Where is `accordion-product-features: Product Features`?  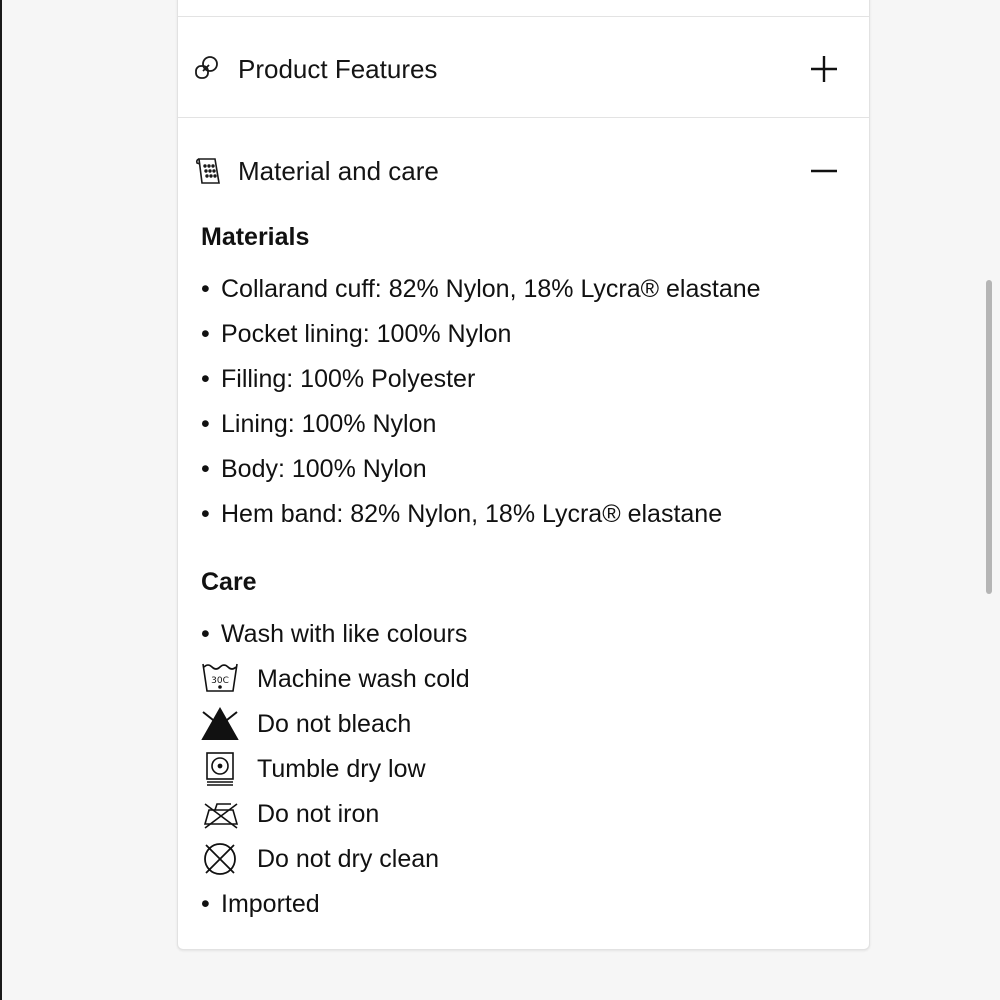
accordion-product-features: Product Features is located at coordinates (523, 67).